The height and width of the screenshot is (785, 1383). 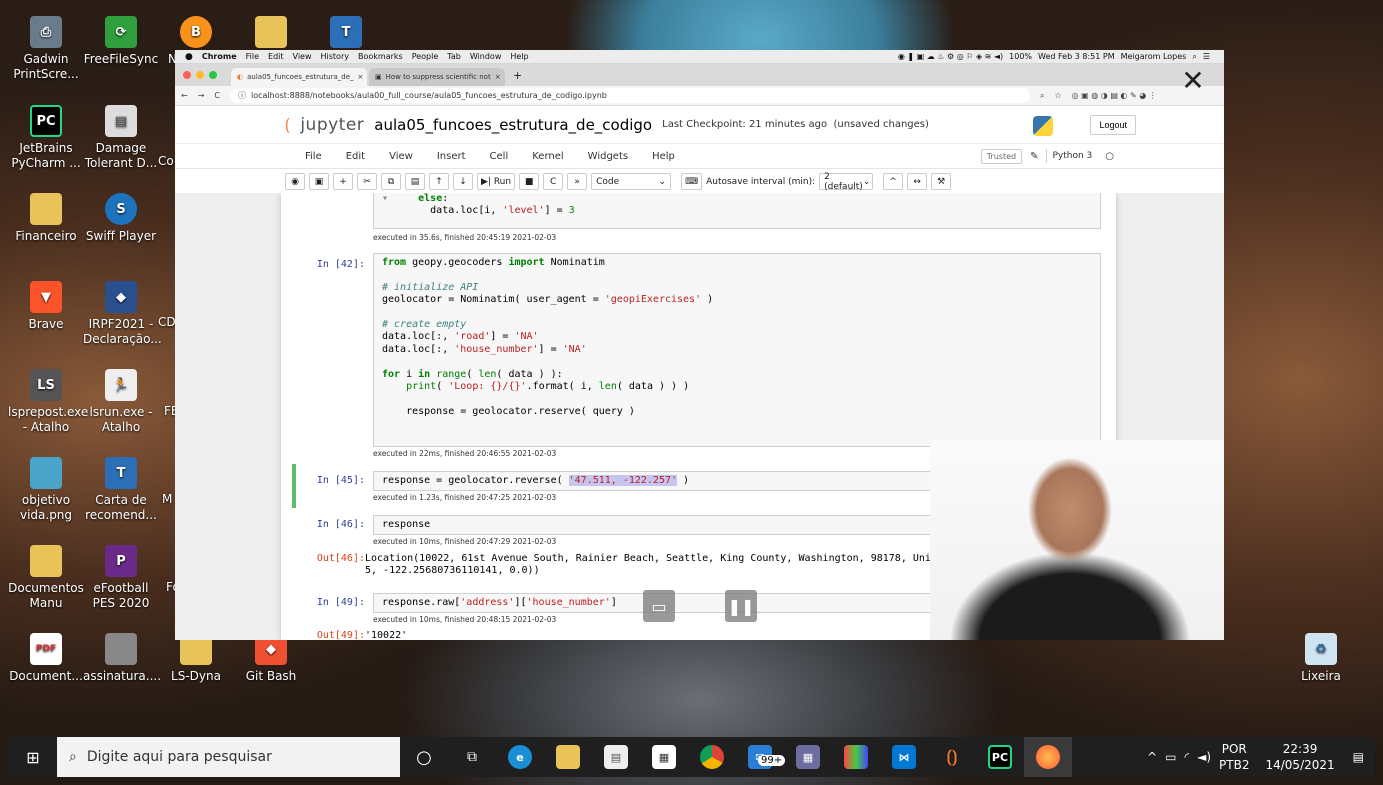 I want to click on screen-share-button: ▭, so click(x=659, y=606).